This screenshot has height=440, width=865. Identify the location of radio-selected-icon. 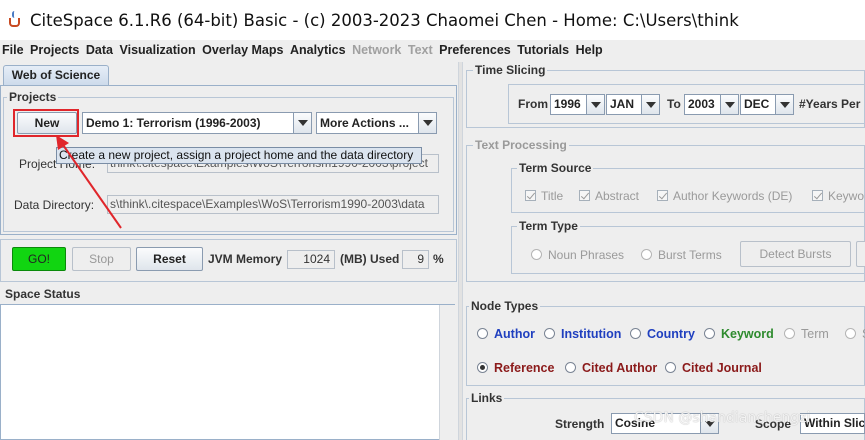
(482, 367).